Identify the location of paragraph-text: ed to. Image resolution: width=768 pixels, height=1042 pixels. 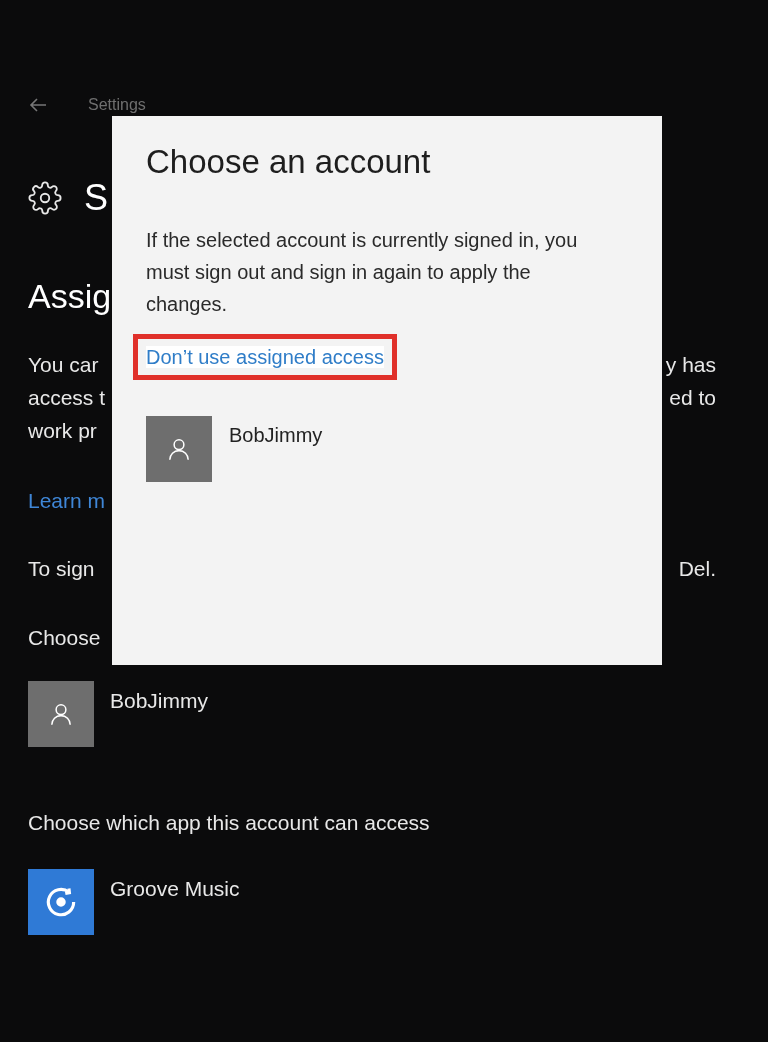
(692, 397).